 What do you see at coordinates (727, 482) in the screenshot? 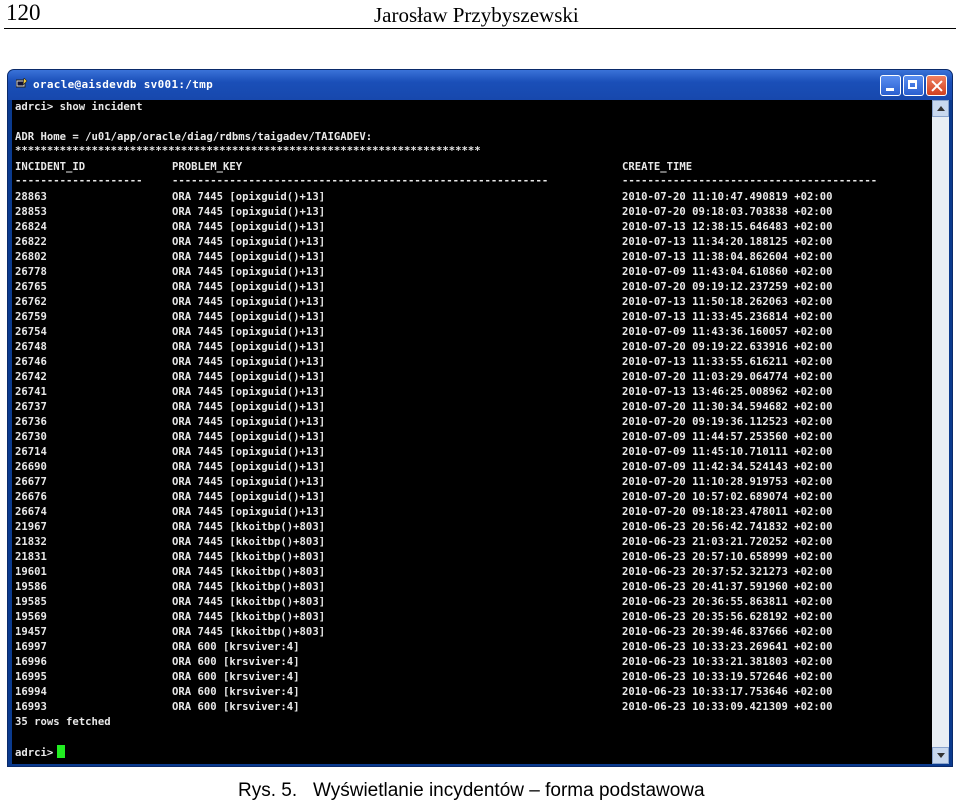
I see `create-time-cell: 2010-07-20 11:10:28.919753 +02:00` at bounding box center [727, 482].